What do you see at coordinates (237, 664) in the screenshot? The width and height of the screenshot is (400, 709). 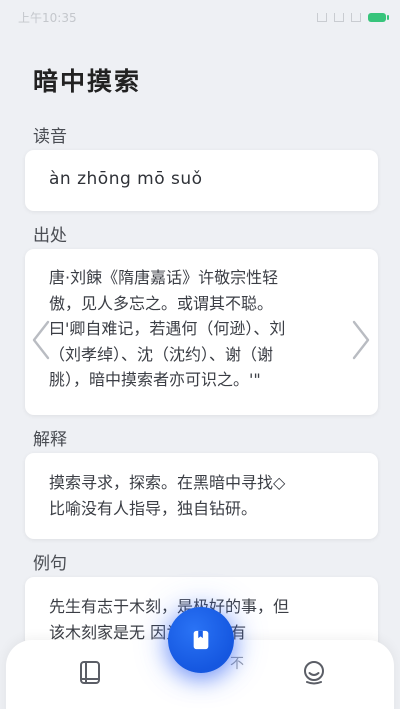 I see `obscured-text: 不` at bounding box center [237, 664].